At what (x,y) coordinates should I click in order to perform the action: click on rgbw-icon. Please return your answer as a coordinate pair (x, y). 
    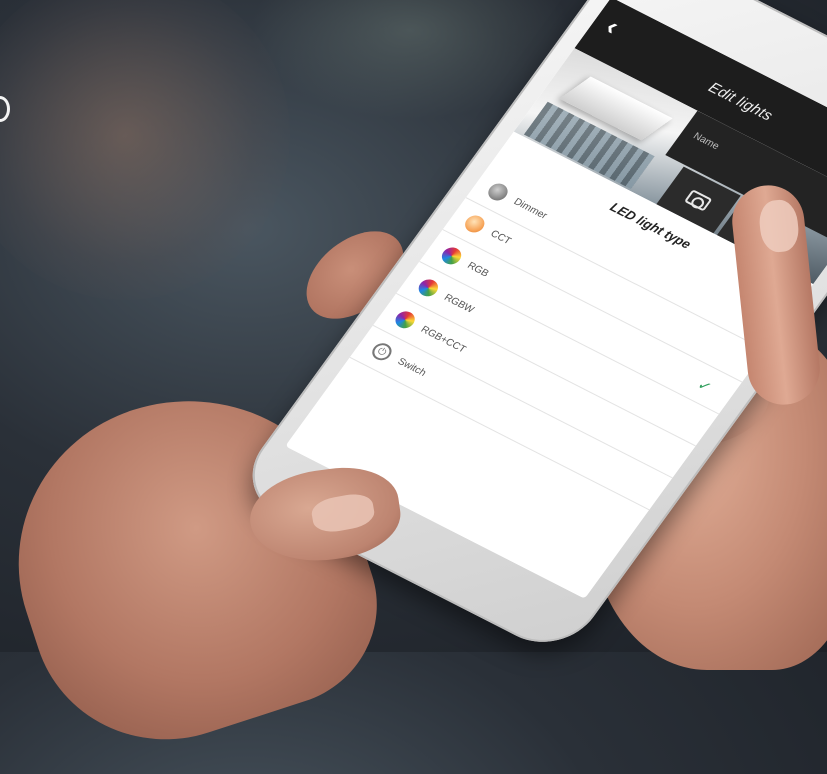
    Looking at the image, I should click on (428, 288).